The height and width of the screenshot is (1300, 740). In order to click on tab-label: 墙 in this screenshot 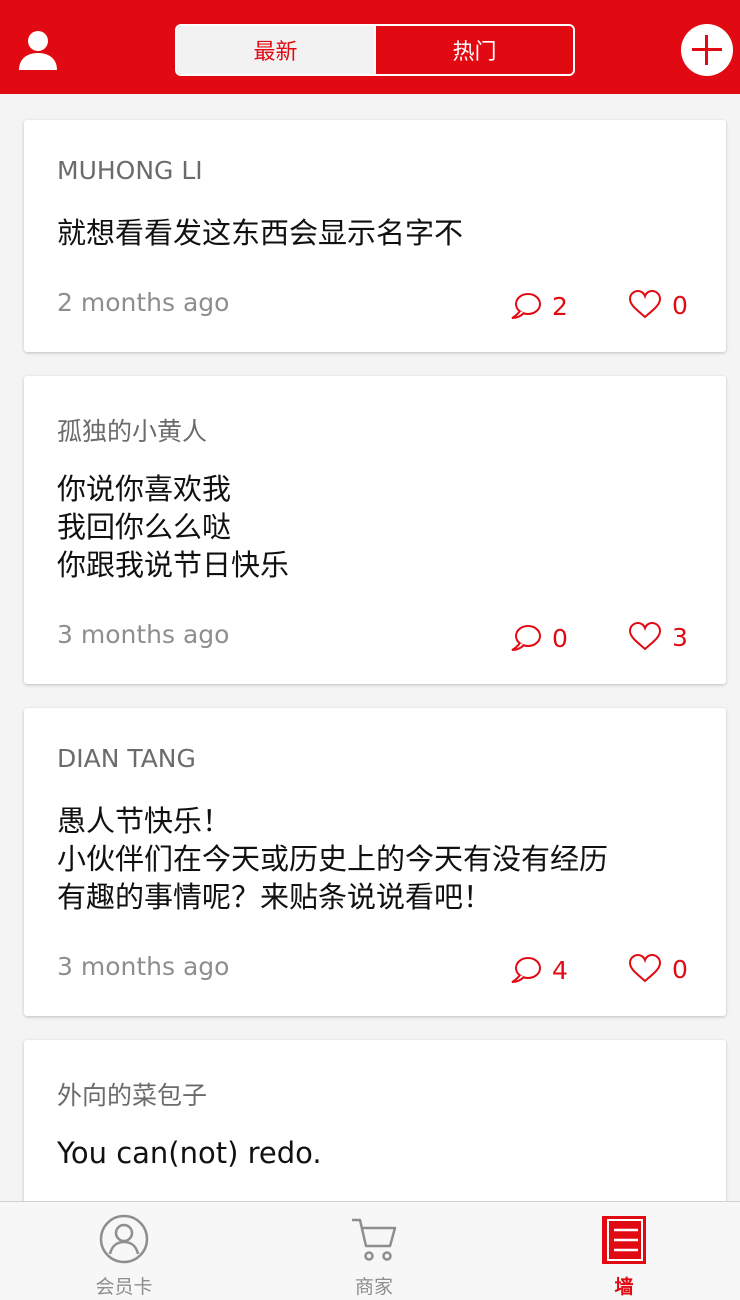, I will do `click(624, 1287)`.